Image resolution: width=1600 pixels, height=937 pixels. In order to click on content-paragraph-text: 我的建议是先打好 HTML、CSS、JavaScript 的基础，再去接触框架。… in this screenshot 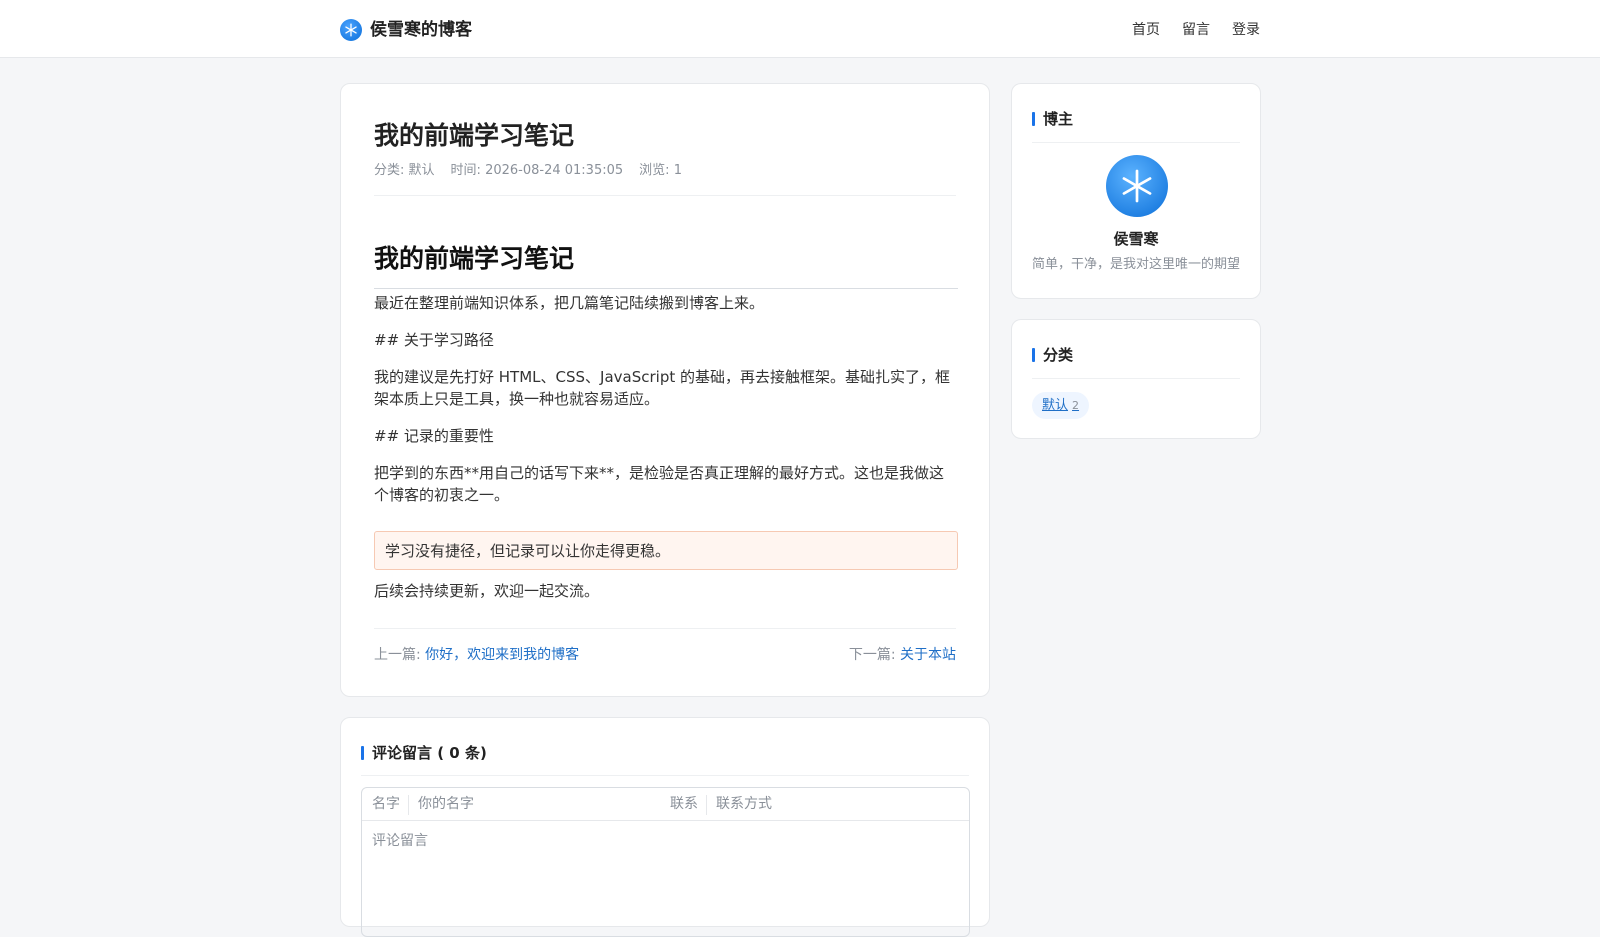, I will do `click(662, 388)`.